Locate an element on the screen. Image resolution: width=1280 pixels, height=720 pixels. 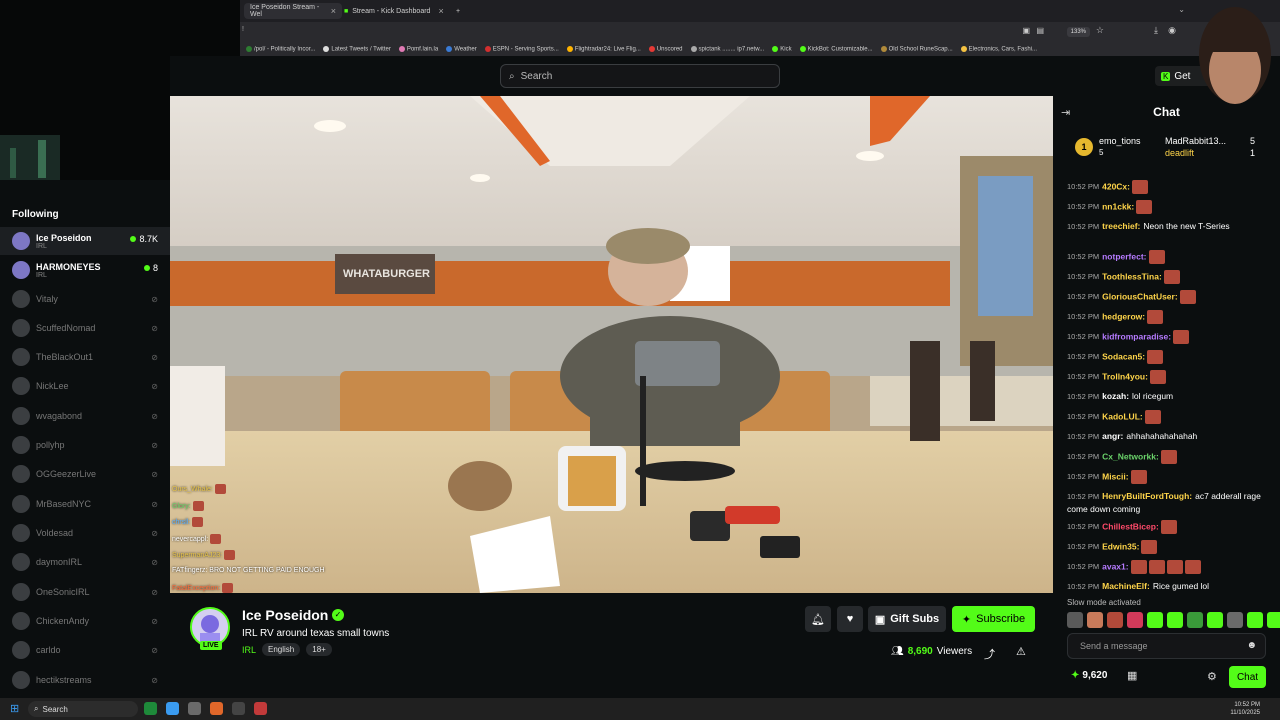
sidebar-item: Ice Poseidon IRL 8.7K is located at coordinates (85, 241).